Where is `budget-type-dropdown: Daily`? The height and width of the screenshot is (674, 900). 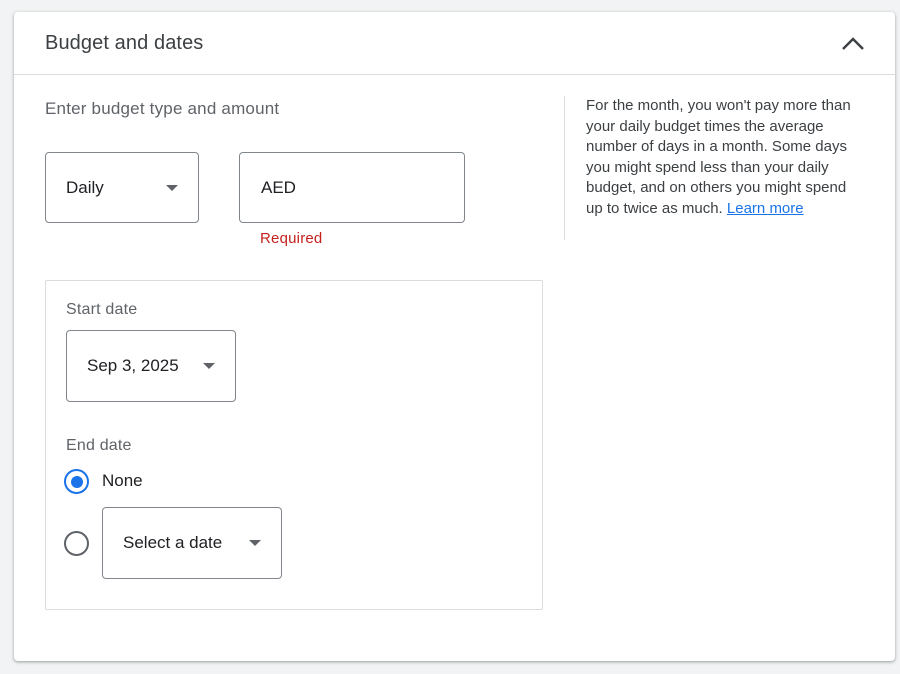 budget-type-dropdown: Daily is located at coordinates (122, 187).